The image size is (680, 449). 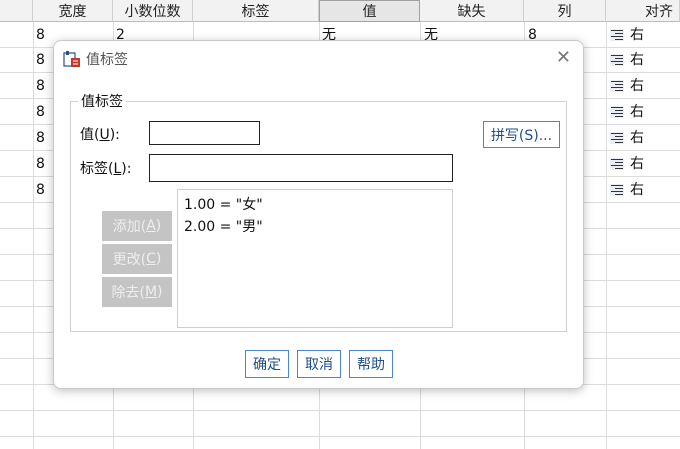 I want to click on value-labels-list: 1.00 = "女" 2.00 = "男", so click(x=315, y=258).